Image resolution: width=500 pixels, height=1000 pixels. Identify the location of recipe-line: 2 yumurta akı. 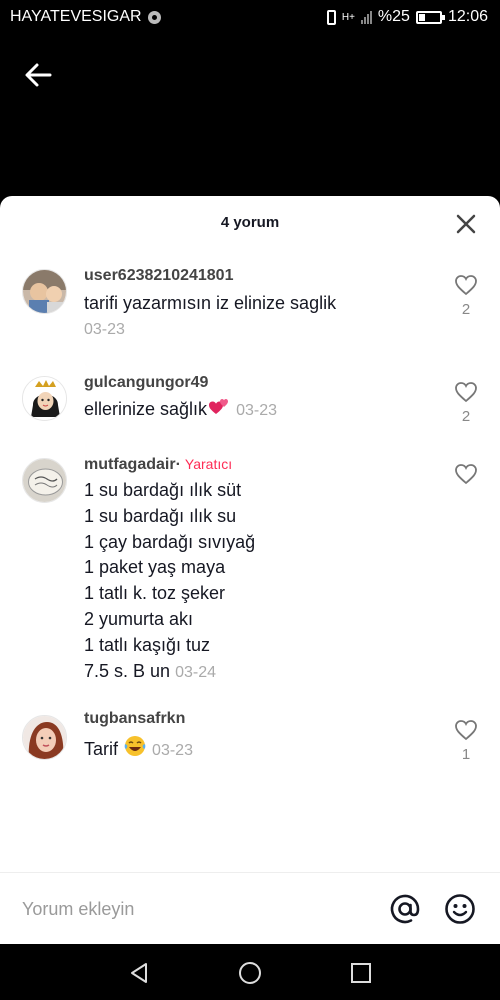
(139, 618).